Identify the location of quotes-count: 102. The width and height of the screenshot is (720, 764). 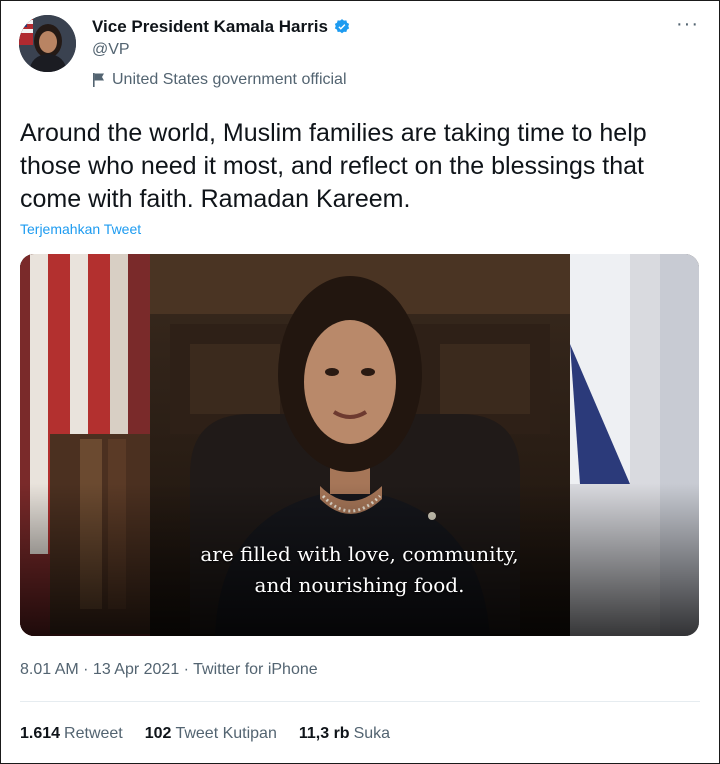
(158, 733).